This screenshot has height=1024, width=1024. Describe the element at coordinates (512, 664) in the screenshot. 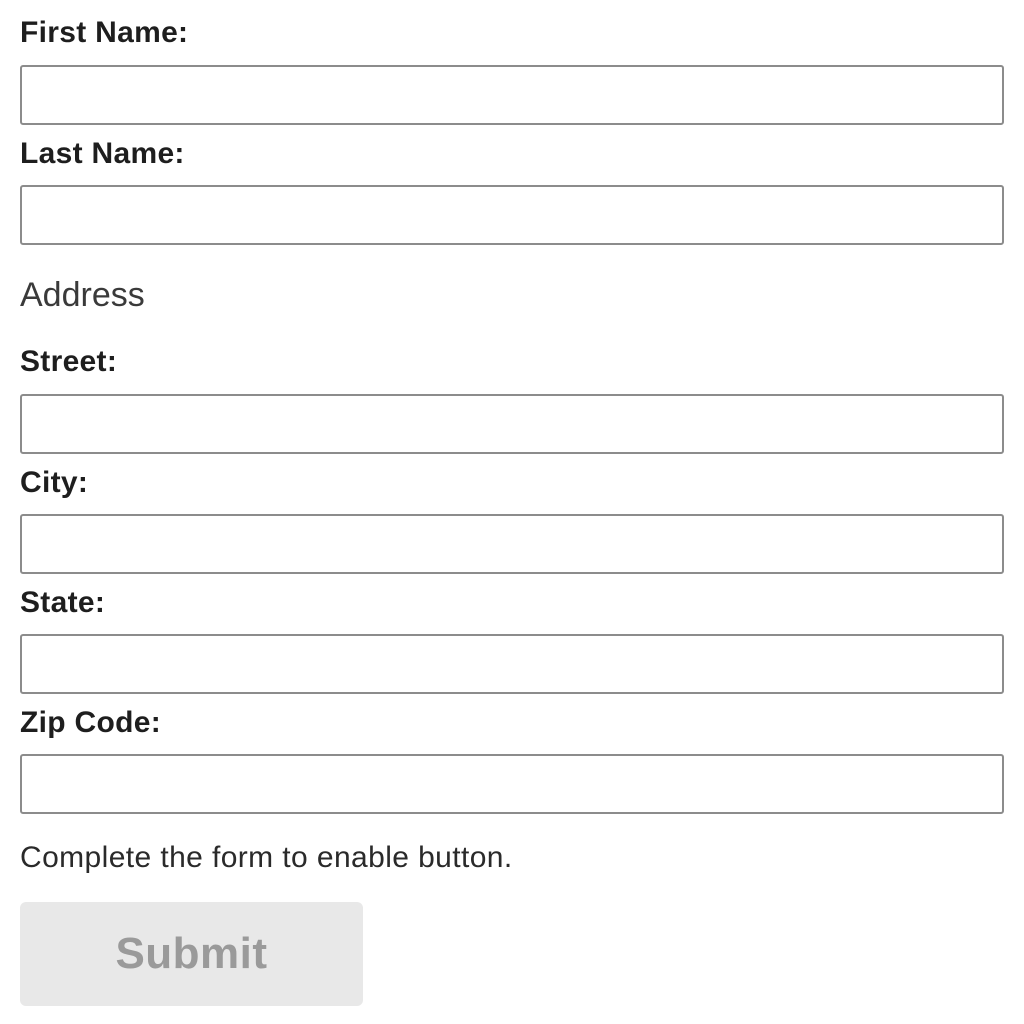

I see `state-input` at that location.